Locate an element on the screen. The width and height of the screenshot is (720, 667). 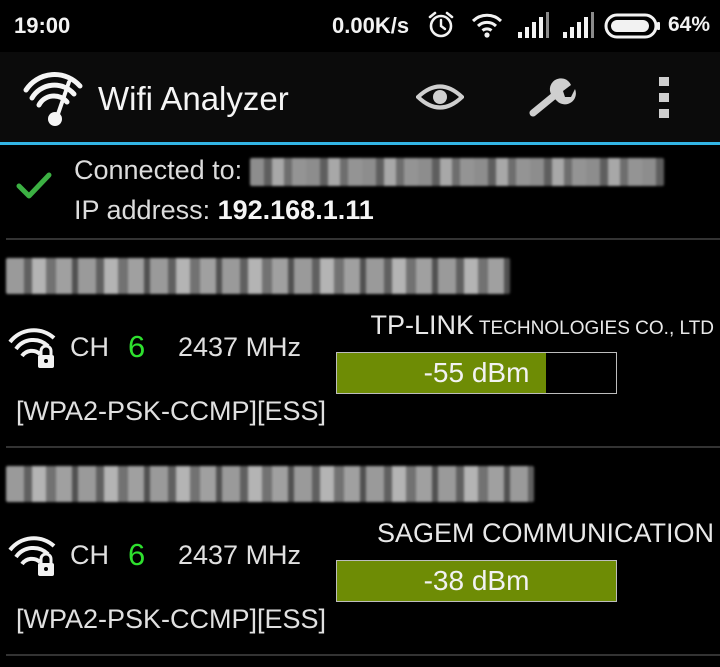
network-speed: 0.00K/s is located at coordinates (371, 25).